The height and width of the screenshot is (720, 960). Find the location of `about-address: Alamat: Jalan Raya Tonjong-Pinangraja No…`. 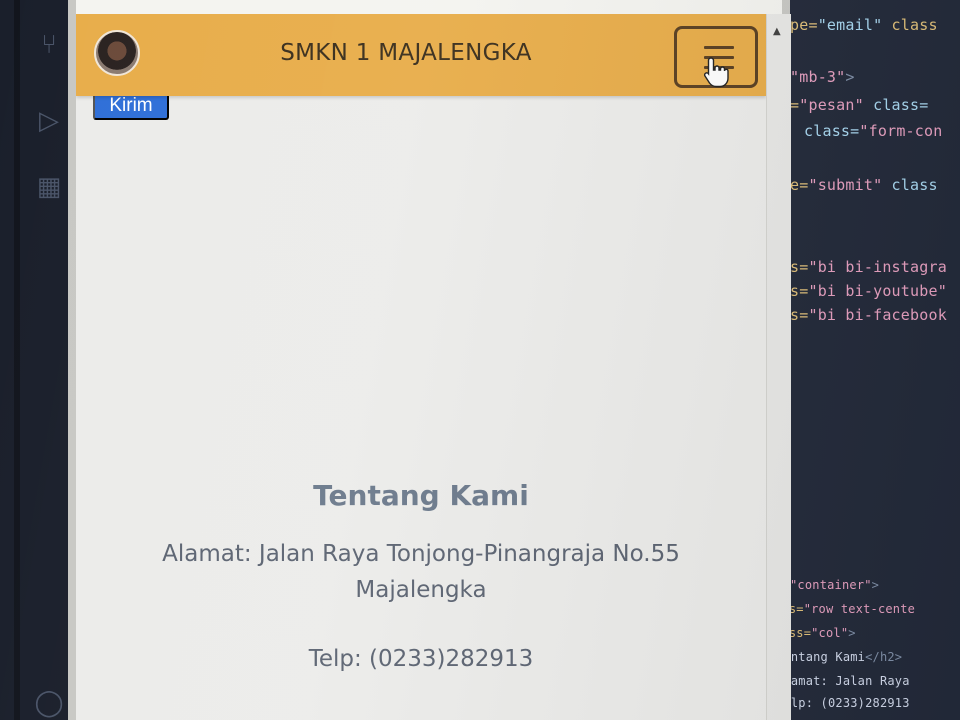

about-address: Alamat: Jalan Raya Tonjong-Pinangraja No… is located at coordinates (421, 572).